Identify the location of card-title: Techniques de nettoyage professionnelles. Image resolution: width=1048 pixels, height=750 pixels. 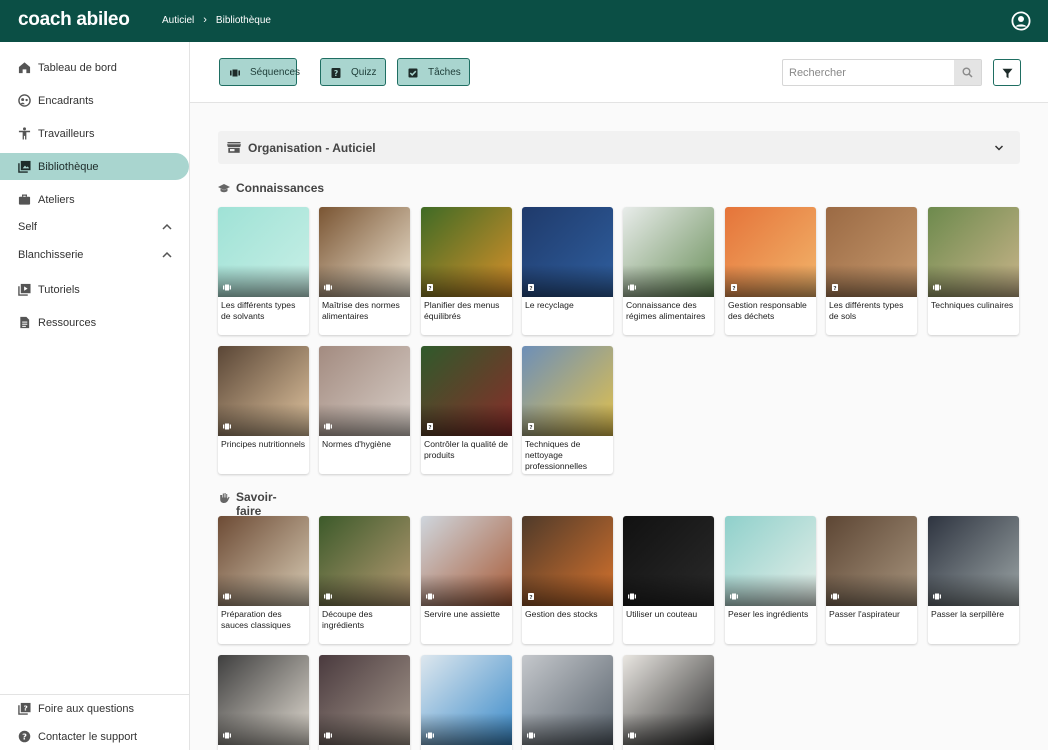
(556, 455).